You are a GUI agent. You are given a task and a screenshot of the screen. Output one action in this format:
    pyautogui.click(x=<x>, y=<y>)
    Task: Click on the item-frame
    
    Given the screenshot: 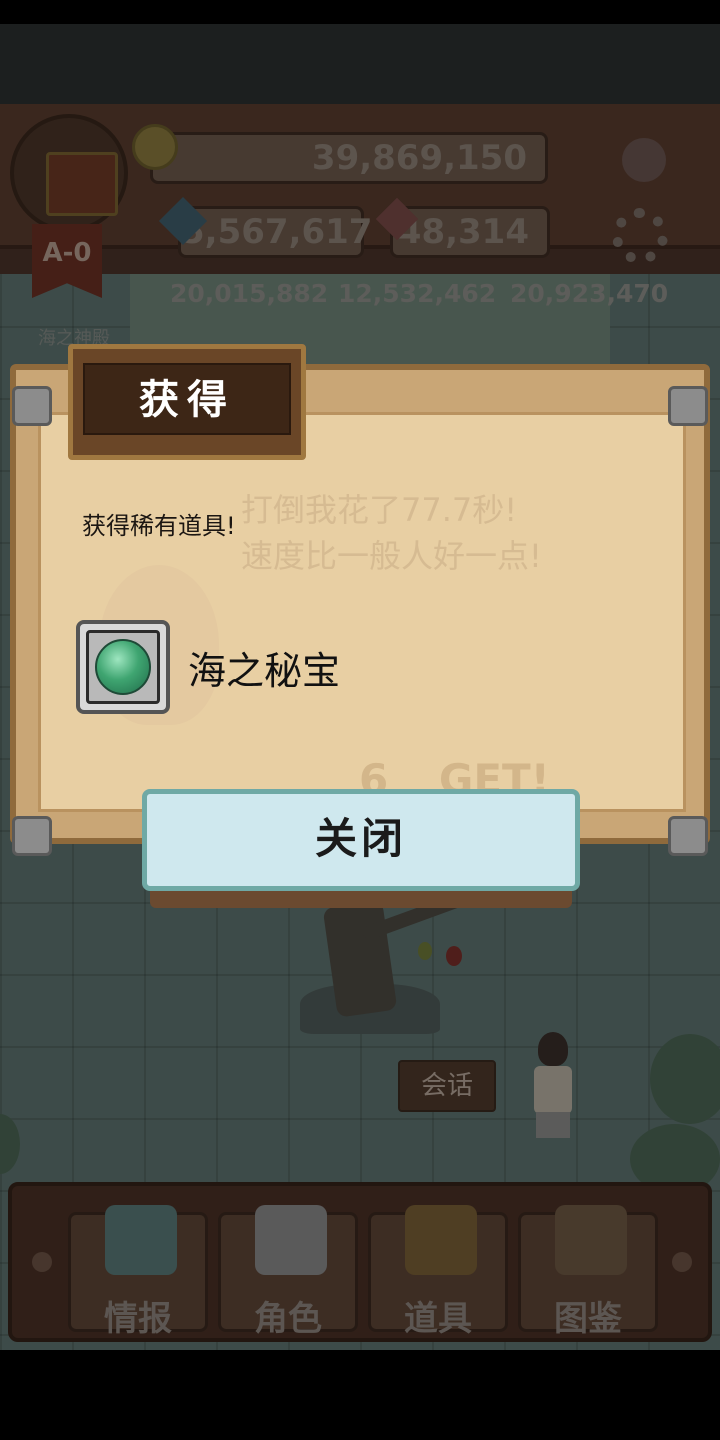 What is the action you would take?
    pyautogui.click(x=123, y=667)
    